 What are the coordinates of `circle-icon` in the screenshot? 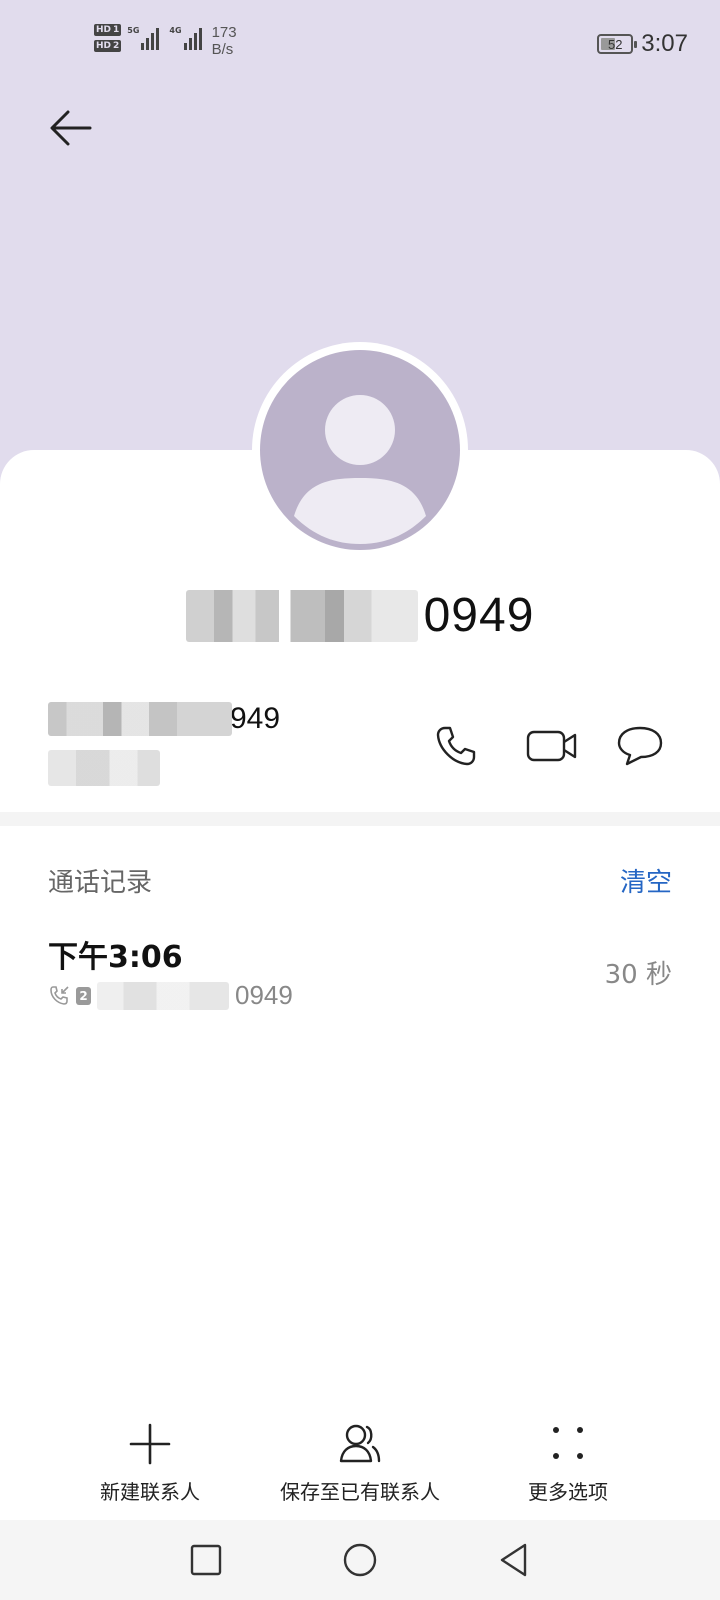 It's located at (360, 1560).